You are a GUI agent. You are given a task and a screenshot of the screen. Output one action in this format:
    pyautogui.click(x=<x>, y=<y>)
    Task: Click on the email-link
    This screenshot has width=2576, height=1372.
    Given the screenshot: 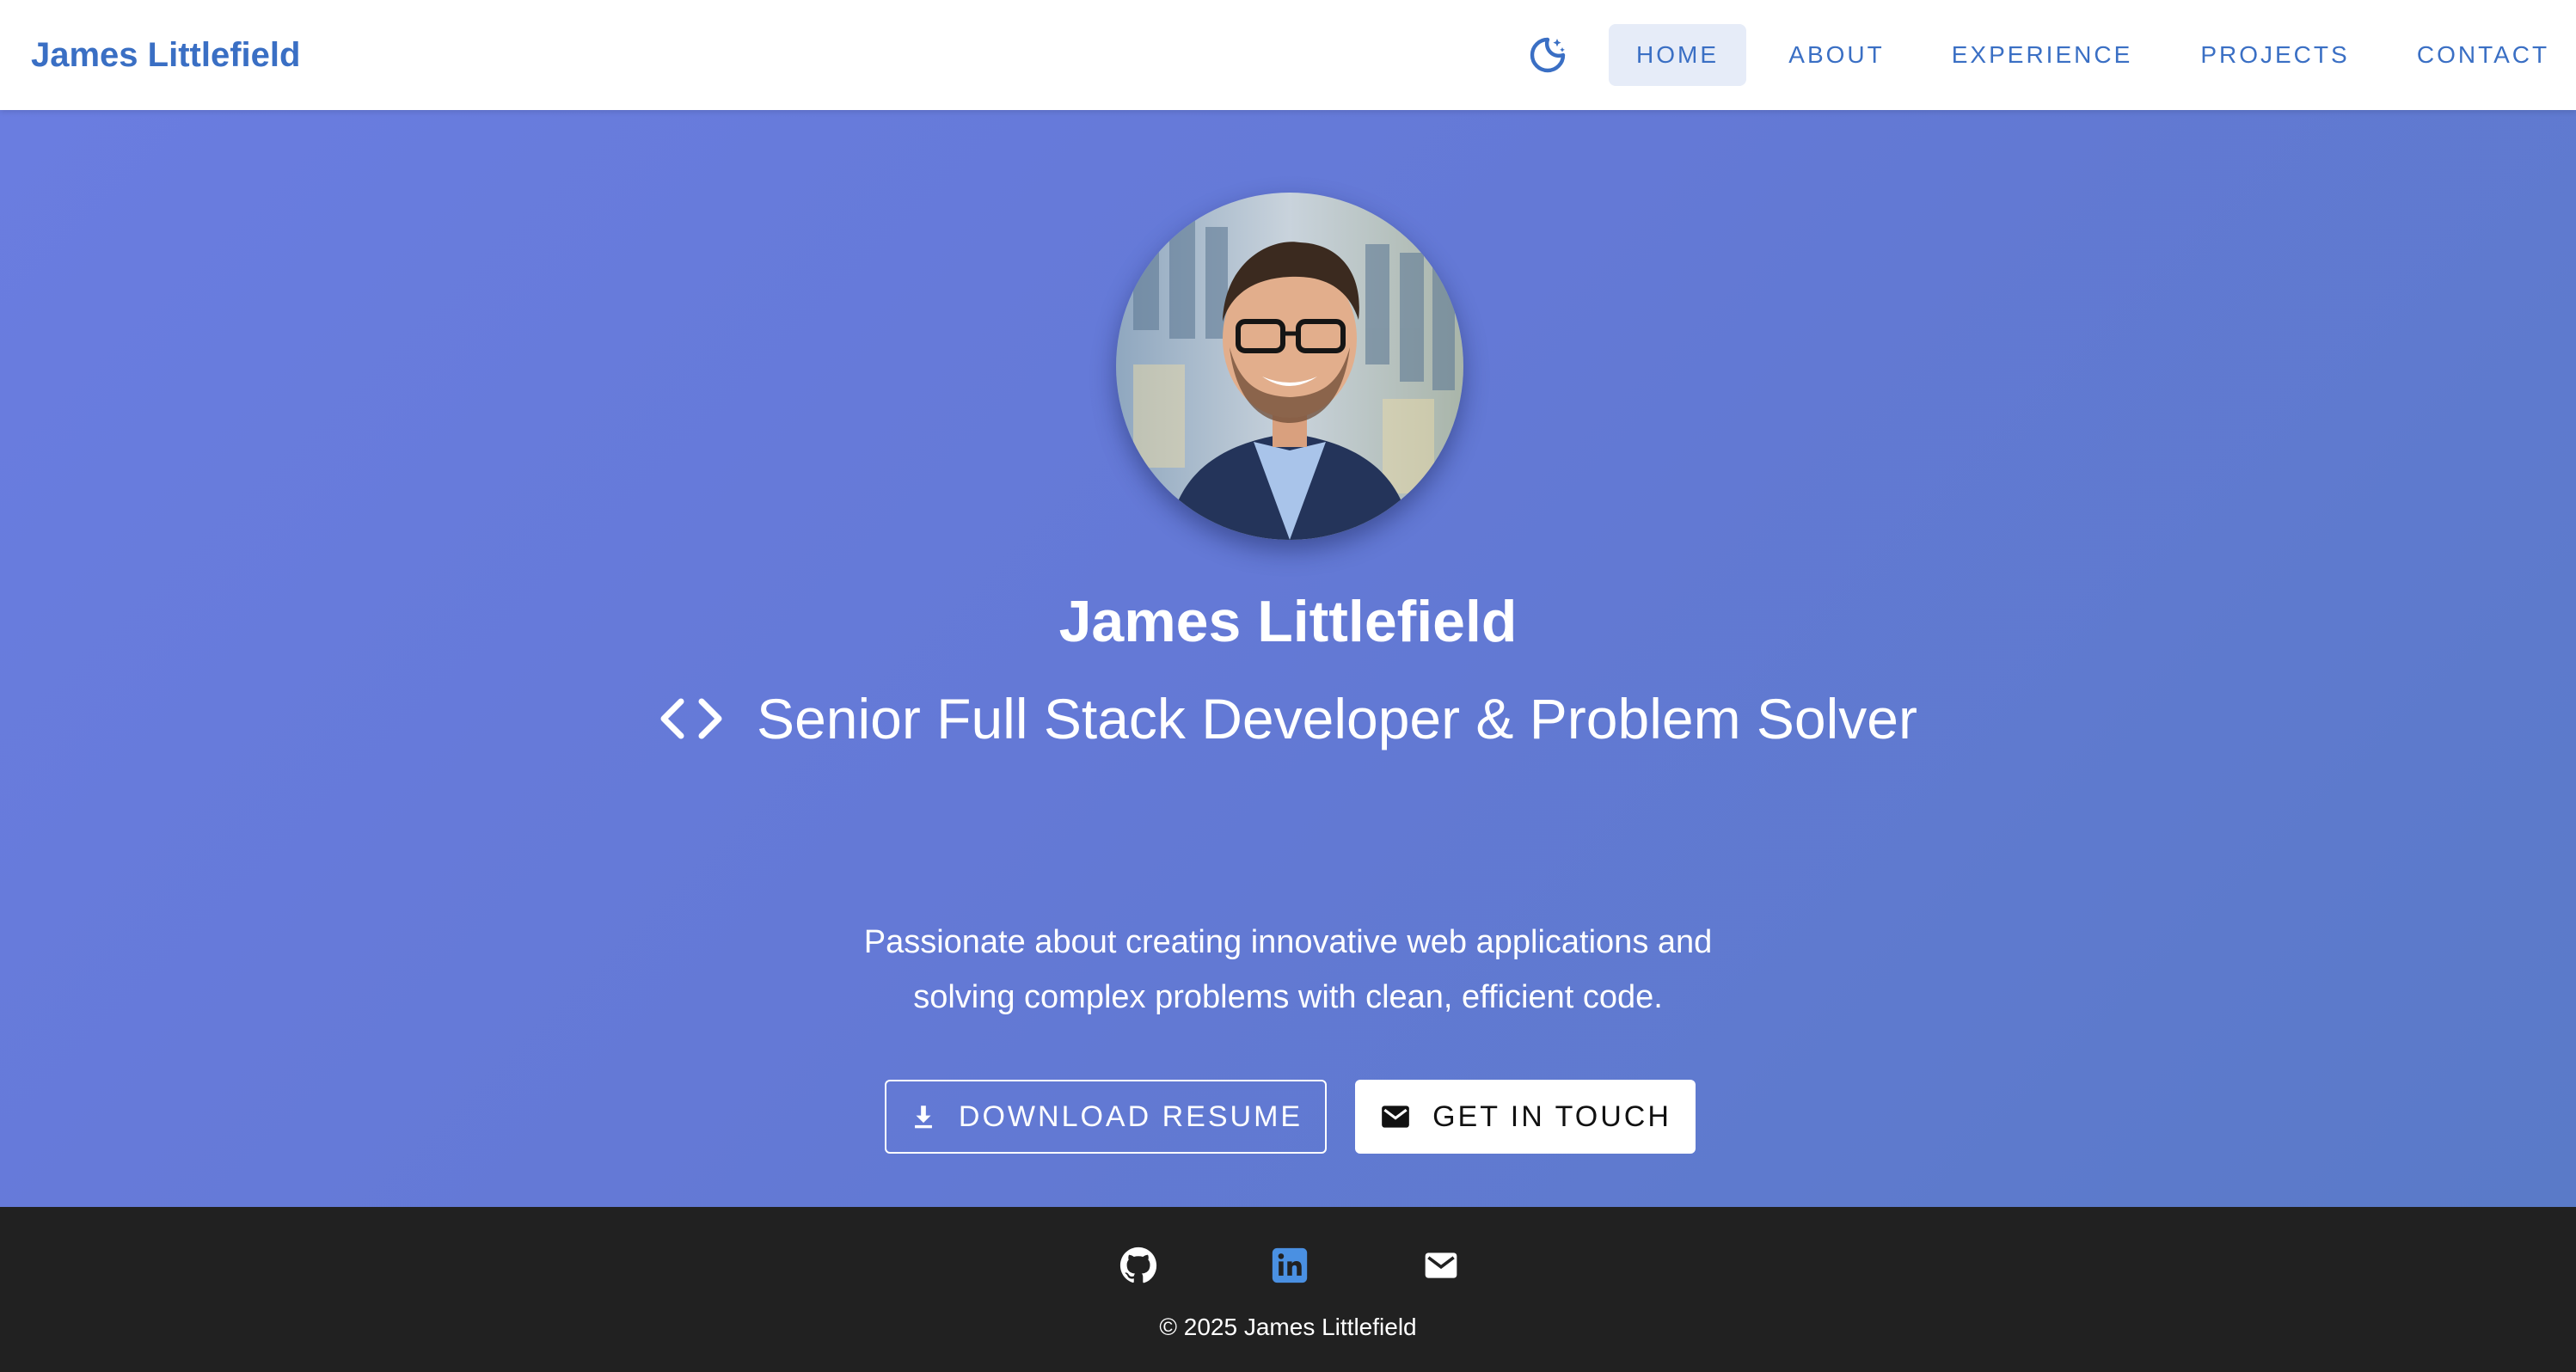 What is the action you would take?
    pyautogui.click(x=1441, y=1265)
    